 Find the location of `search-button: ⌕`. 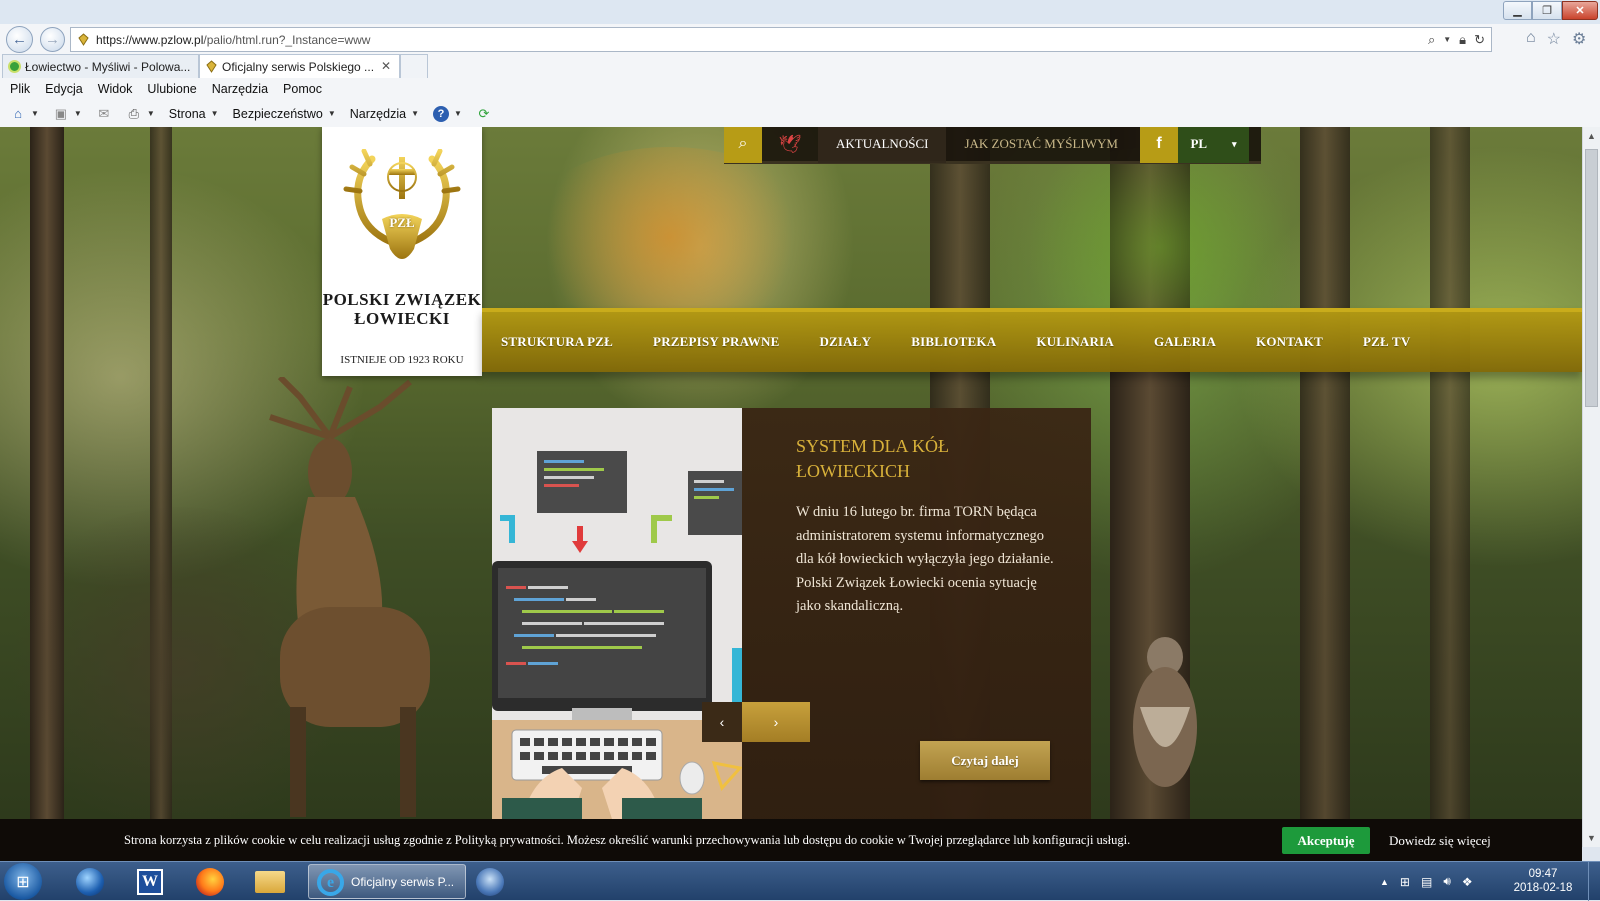

search-button: ⌕ is located at coordinates (743, 145).